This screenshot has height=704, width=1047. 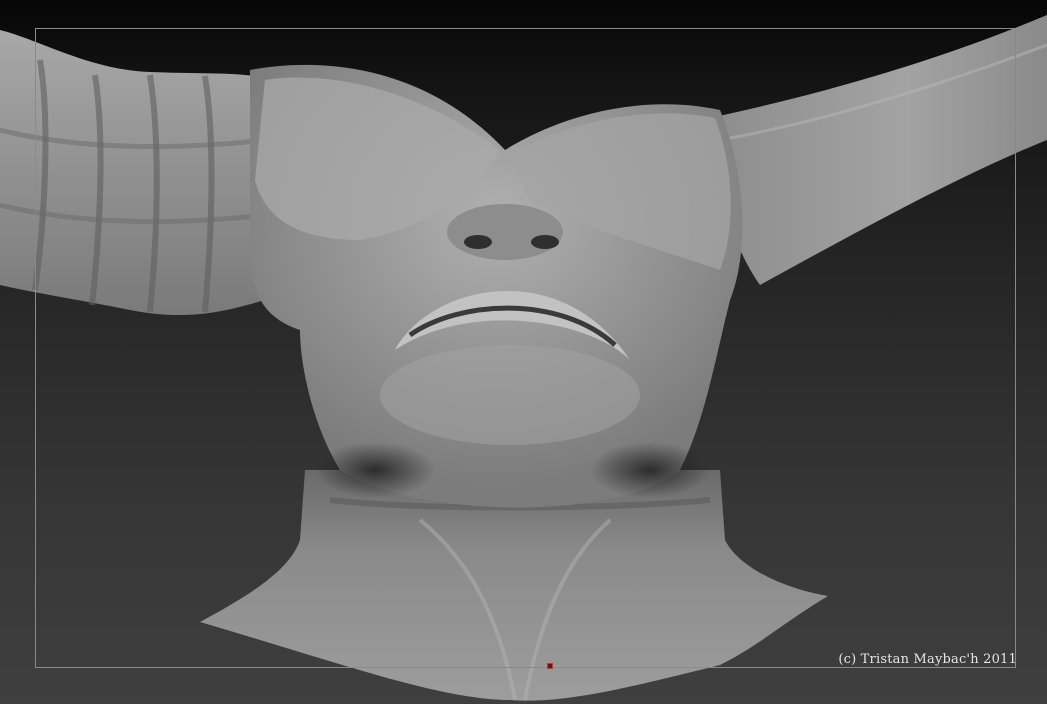 I want to click on left-horn, so click(x=133, y=173).